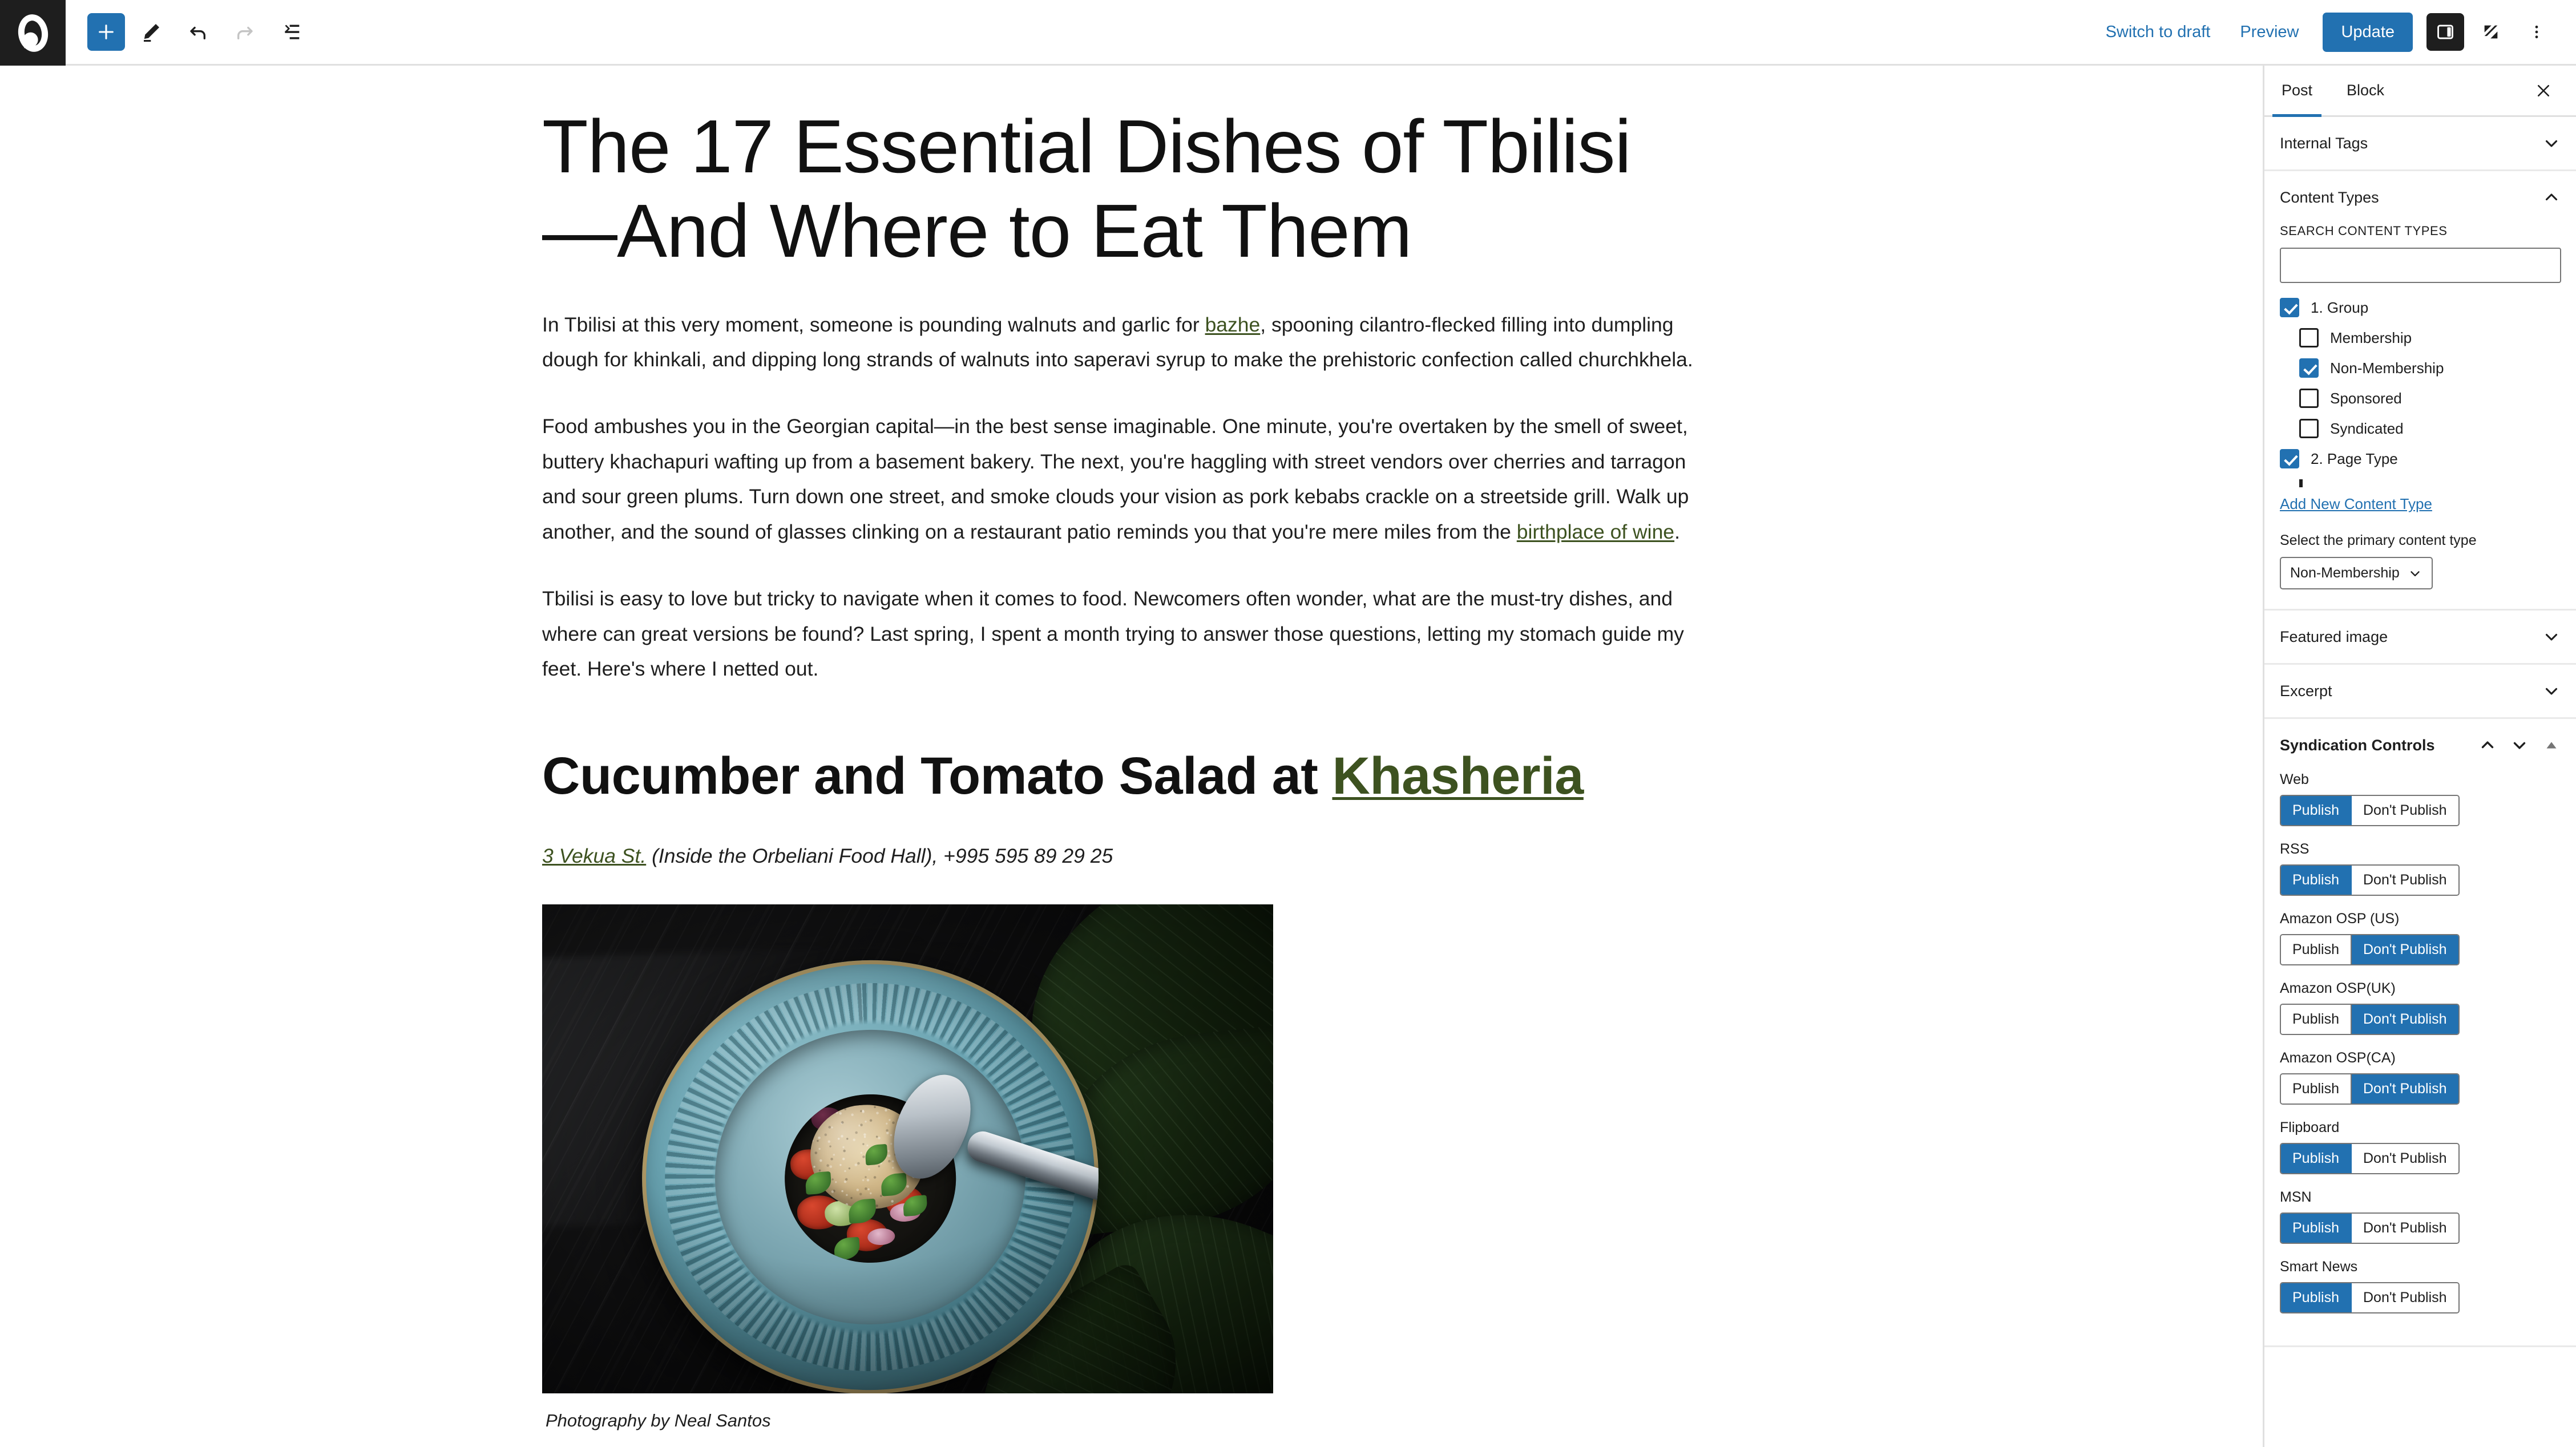 The image size is (2576, 1447). What do you see at coordinates (2543, 90) in the screenshot?
I see `close-sidebar-button` at bounding box center [2543, 90].